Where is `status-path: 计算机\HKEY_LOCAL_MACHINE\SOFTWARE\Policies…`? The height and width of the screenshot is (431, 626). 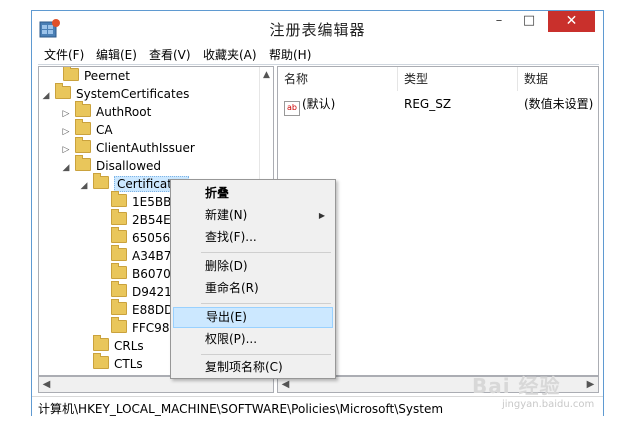
status-path: 计算机\HKEY_LOCAL_MACHINE\SOFTWARE\Policies… is located at coordinates (241, 409).